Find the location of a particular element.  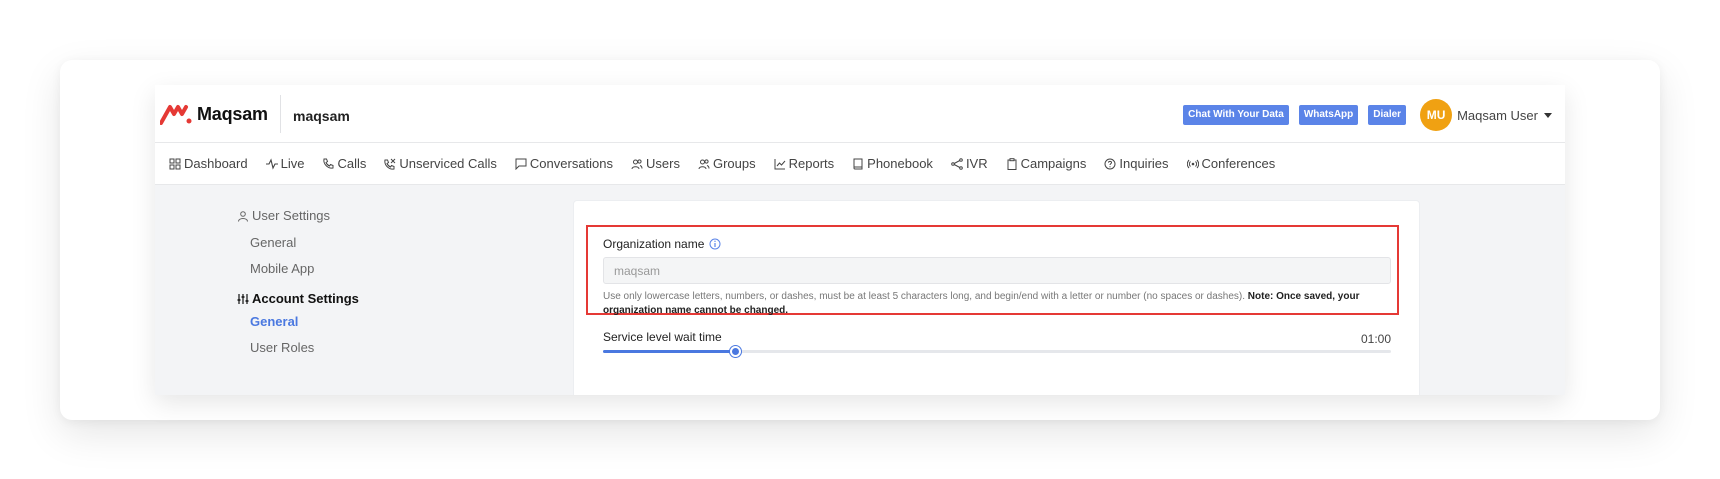

grid-icon is located at coordinates (175, 164).